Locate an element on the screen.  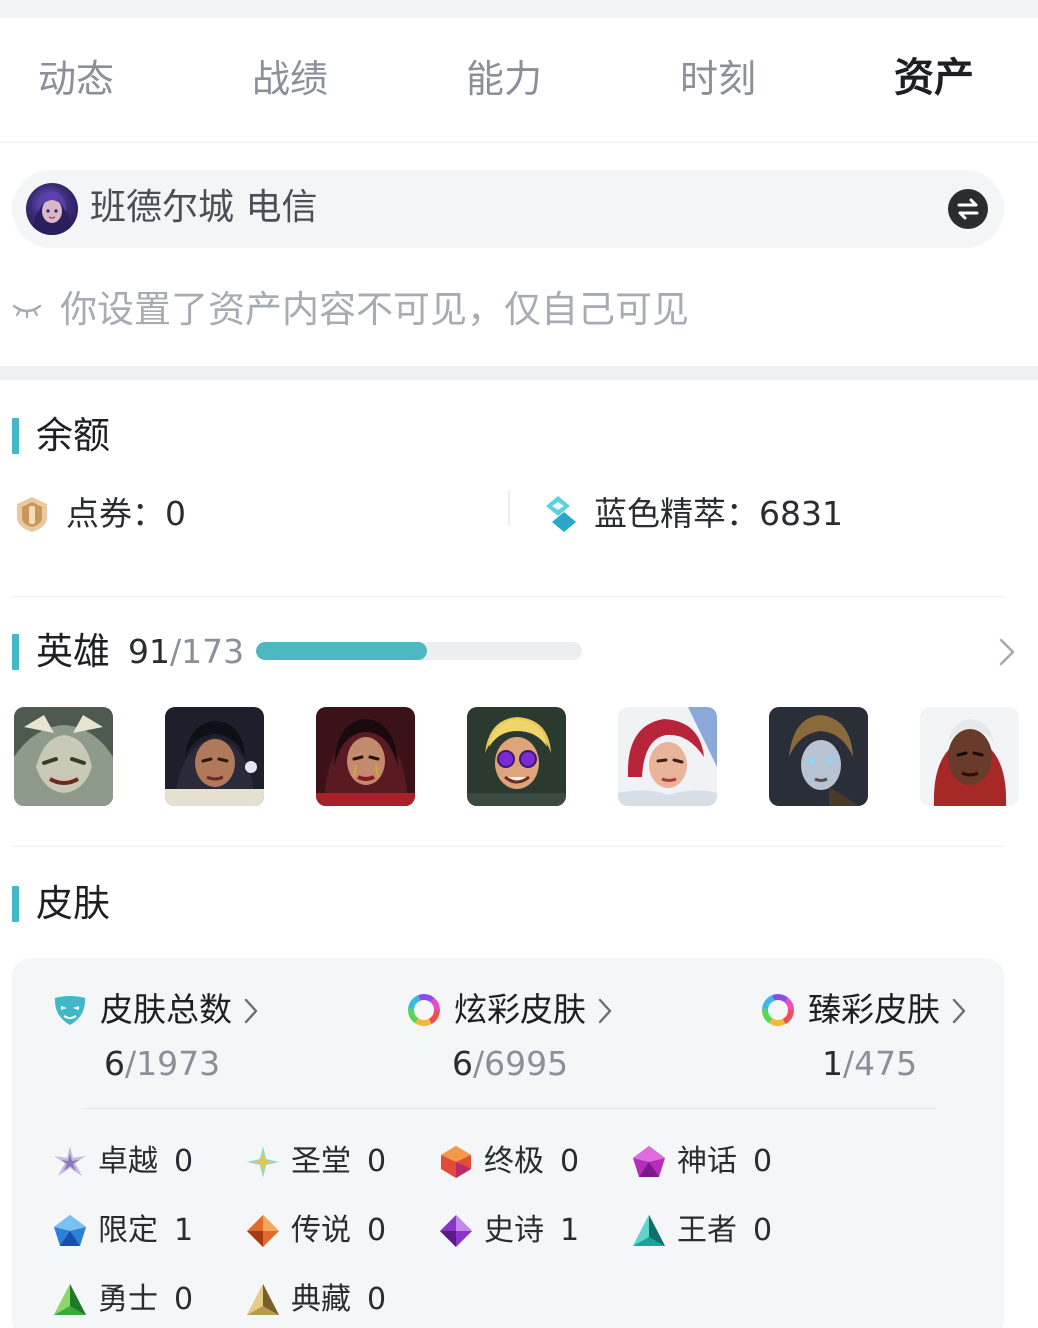
tier-label: 史诗 is located at coordinates (514, 1230).